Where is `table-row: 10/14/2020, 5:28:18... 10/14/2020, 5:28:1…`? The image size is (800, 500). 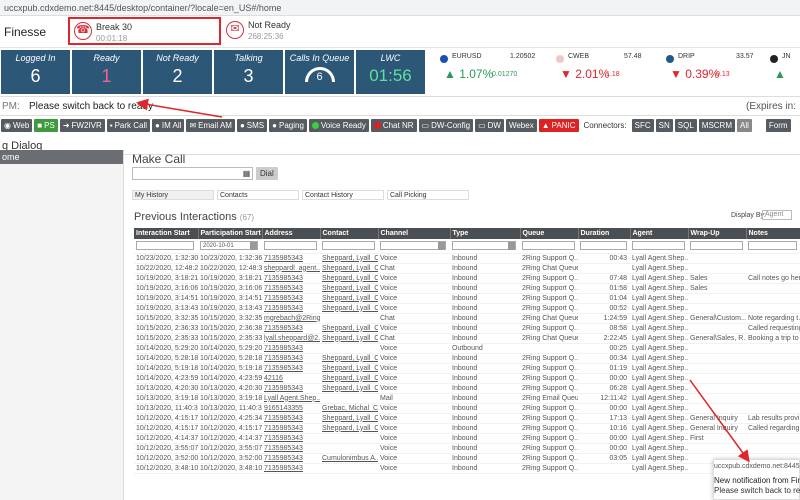 table-row: 10/14/2020, 5:28:18... 10/14/2020, 5:28:1… is located at coordinates (467, 358).